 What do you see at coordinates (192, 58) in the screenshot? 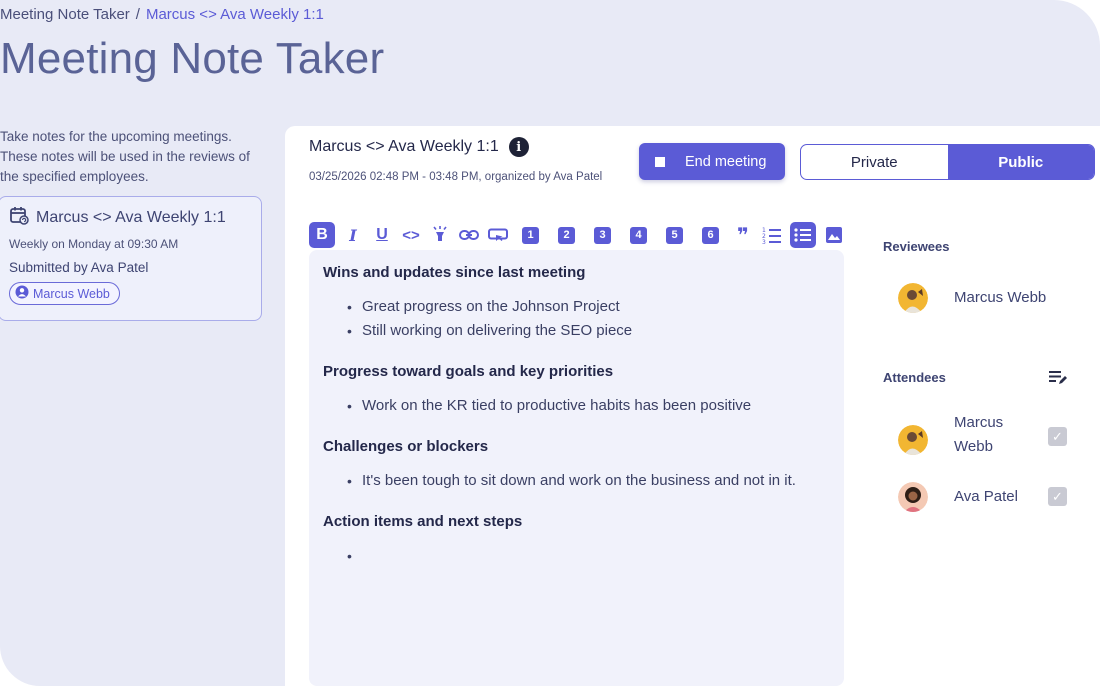
I see `page-title: Meeting Note Taker` at bounding box center [192, 58].